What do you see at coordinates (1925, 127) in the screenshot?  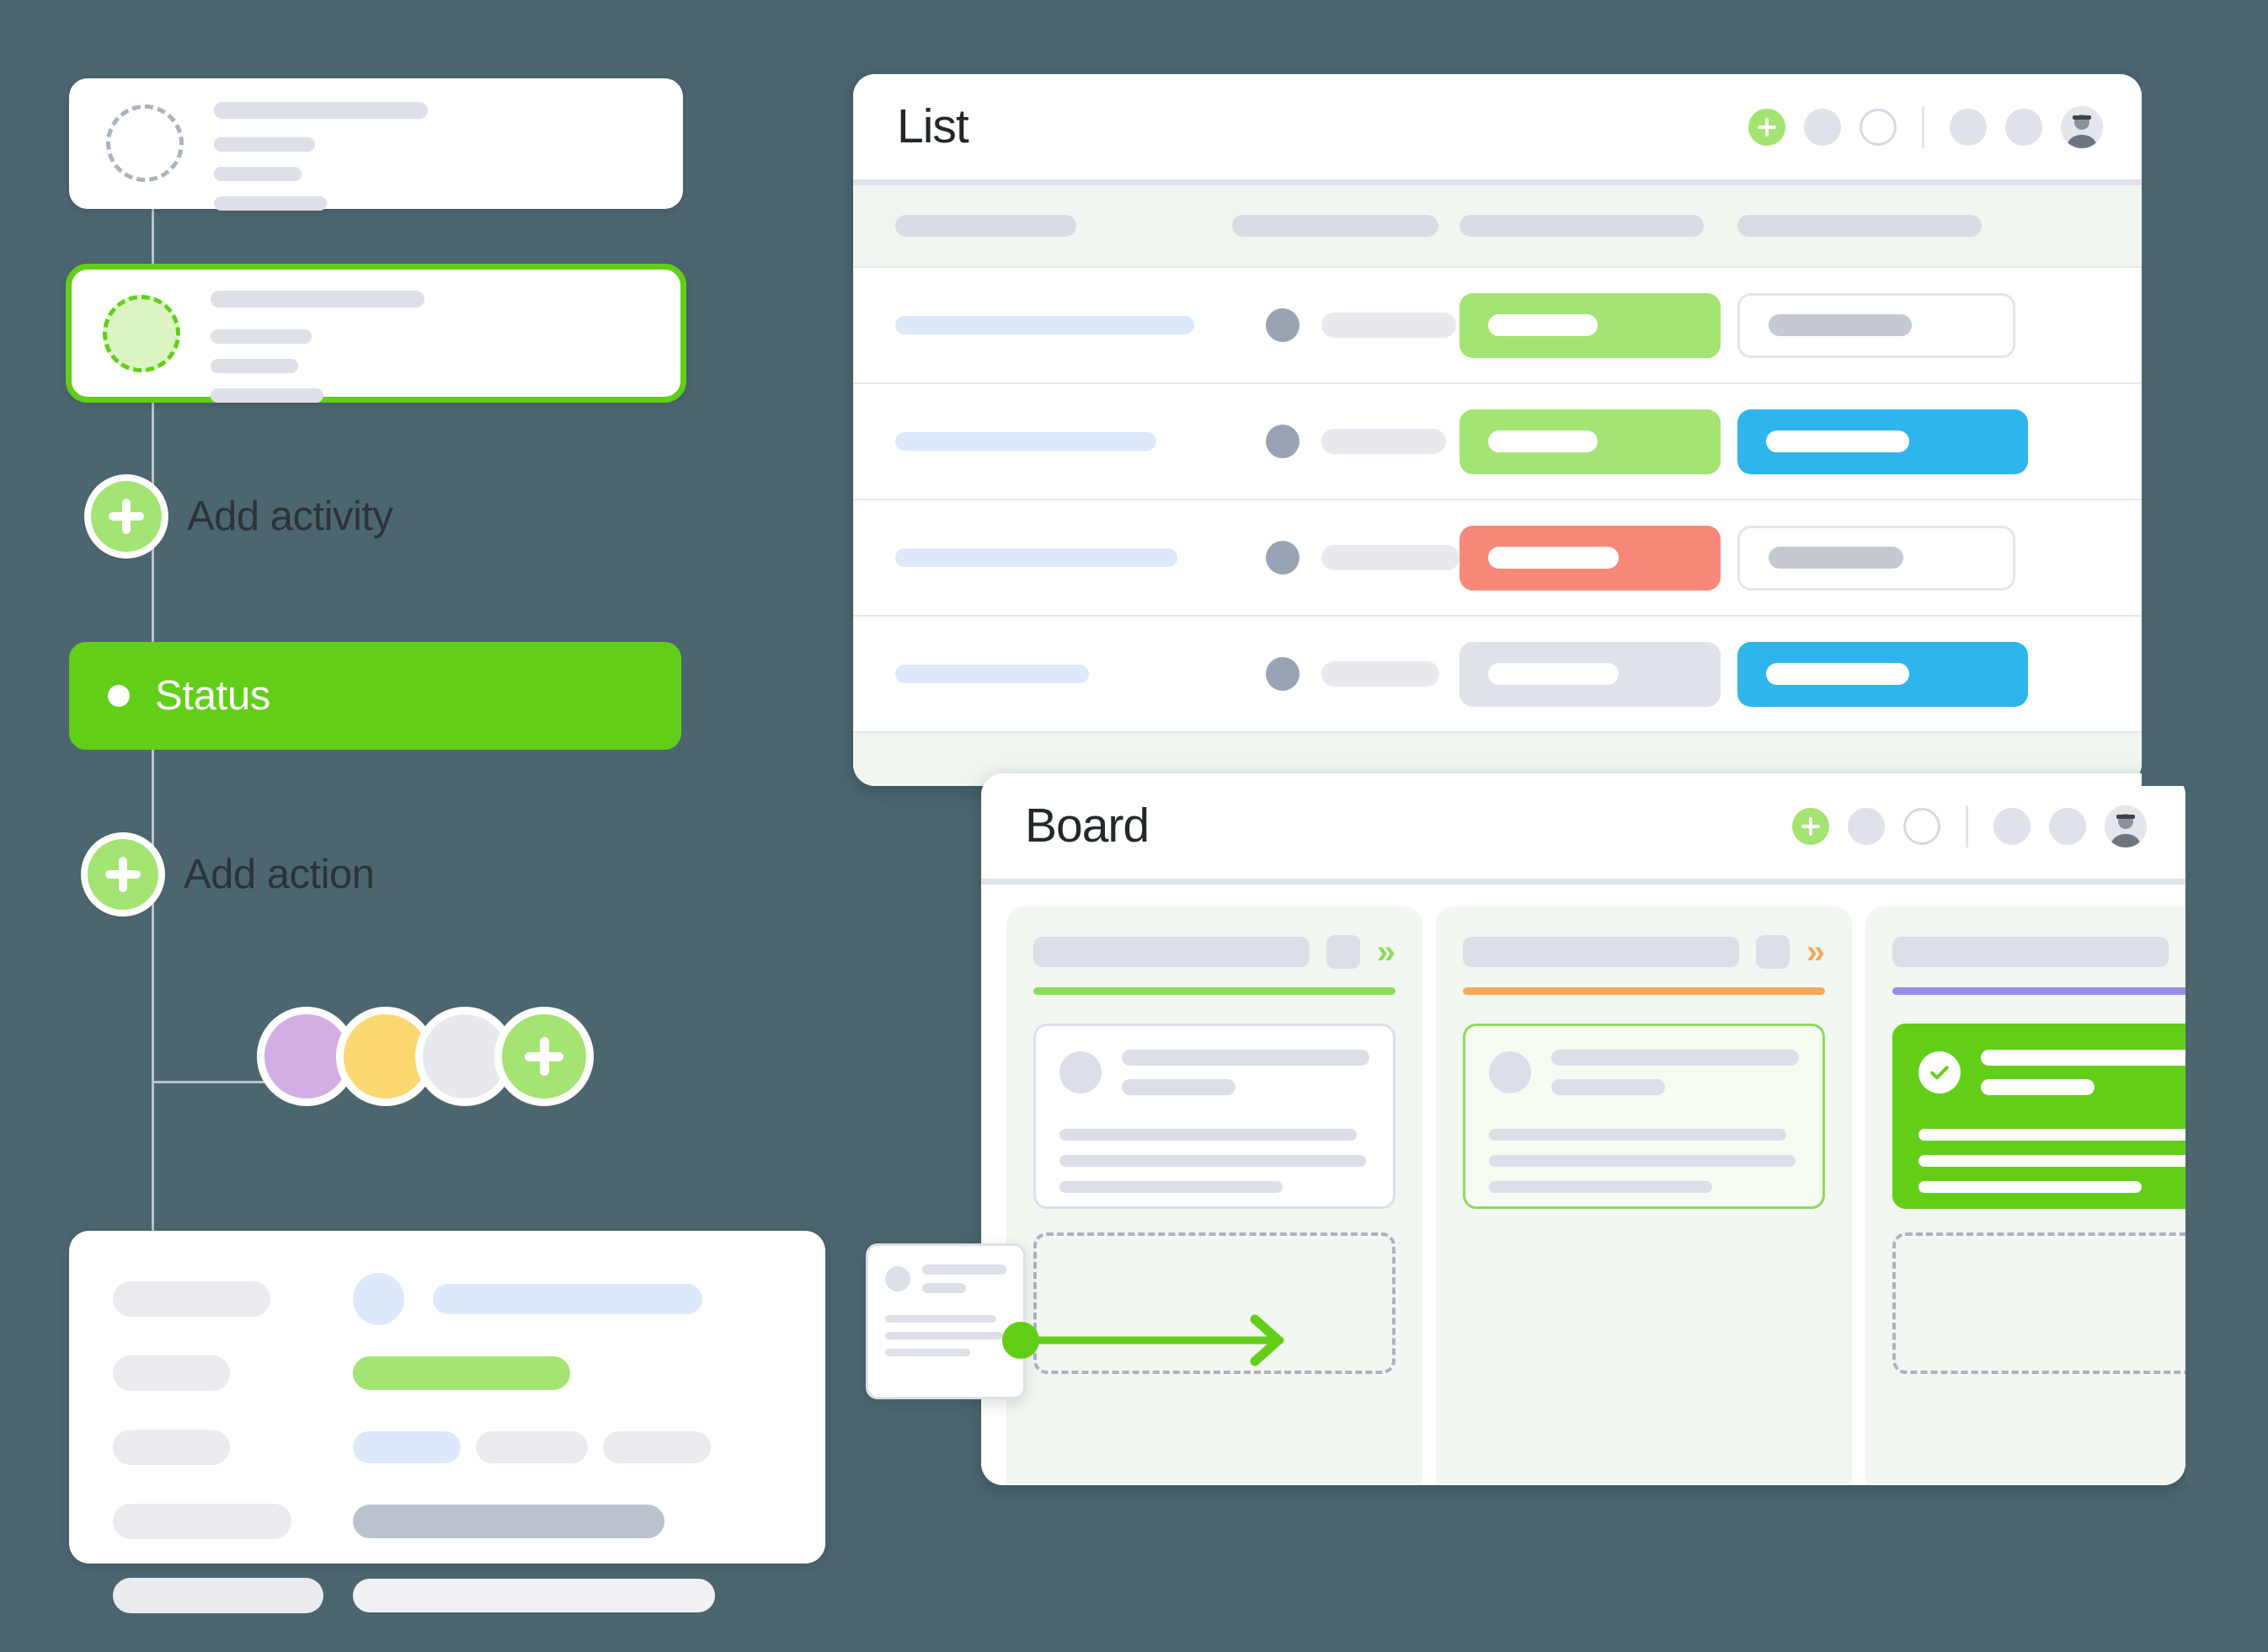 I see `list-window-controls` at bounding box center [1925, 127].